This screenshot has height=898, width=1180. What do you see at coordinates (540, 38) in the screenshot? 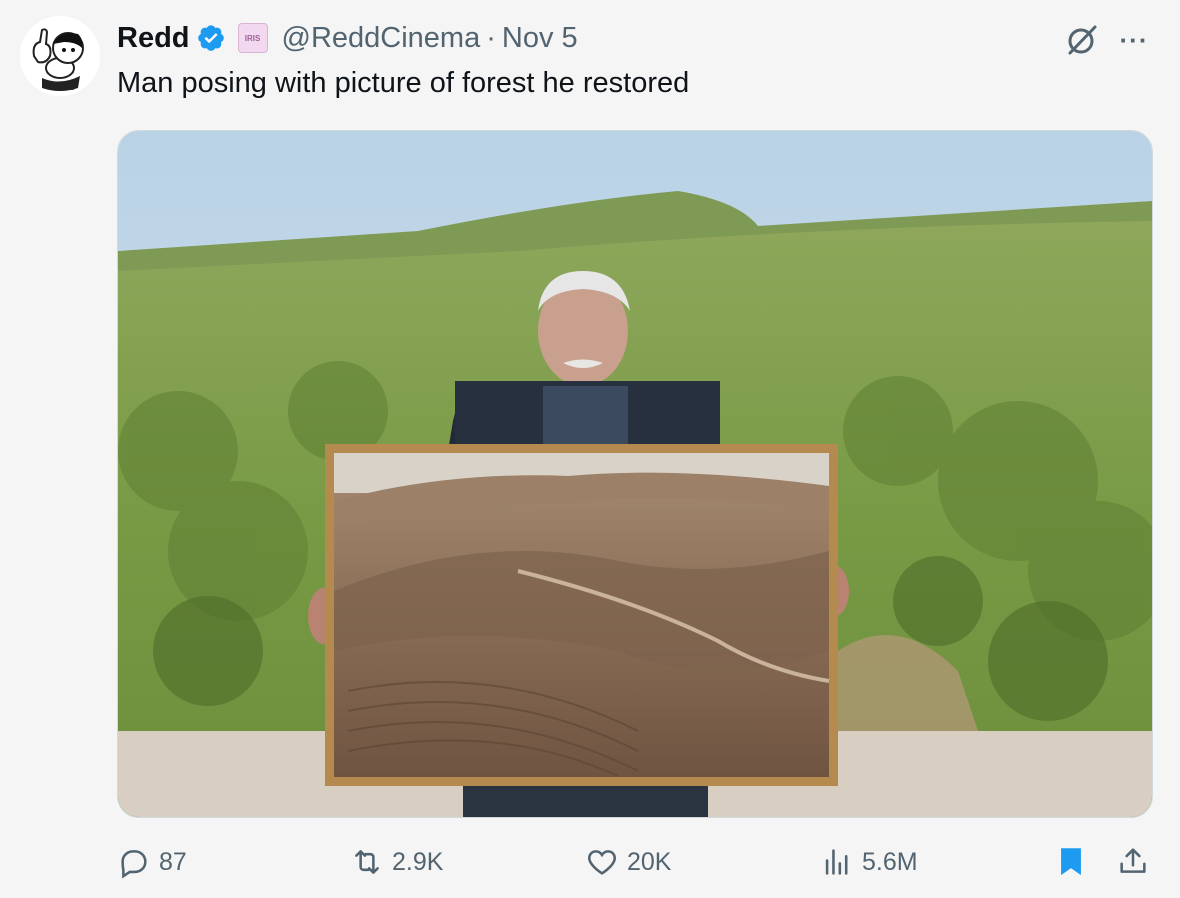
I see `tweet-date: Nov 5` at bounding box center [540, 38].